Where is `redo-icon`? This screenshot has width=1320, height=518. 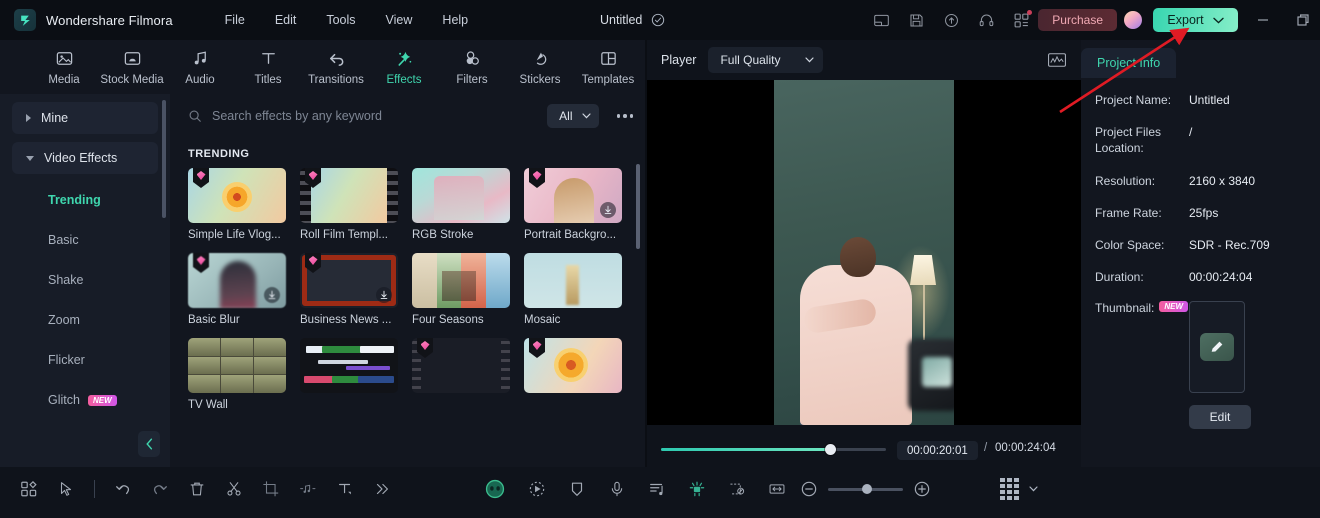
redo-icon is located at coordinates (160, 489).